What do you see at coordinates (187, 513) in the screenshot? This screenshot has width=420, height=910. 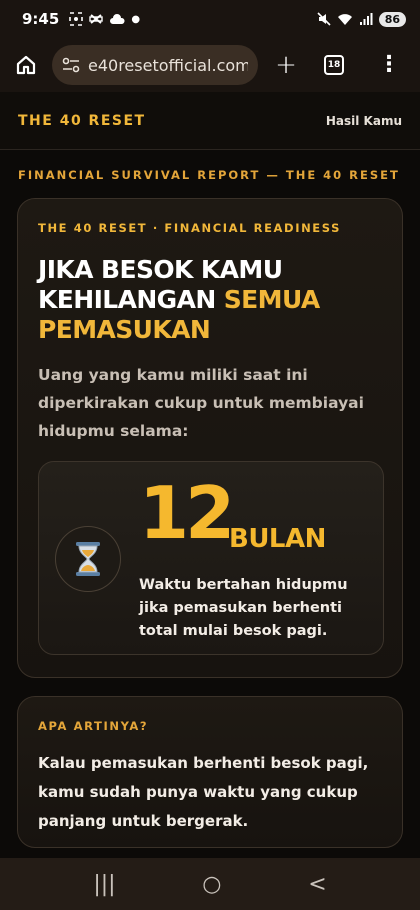 I see `months-value: 12` at bounding box center [187, 513].